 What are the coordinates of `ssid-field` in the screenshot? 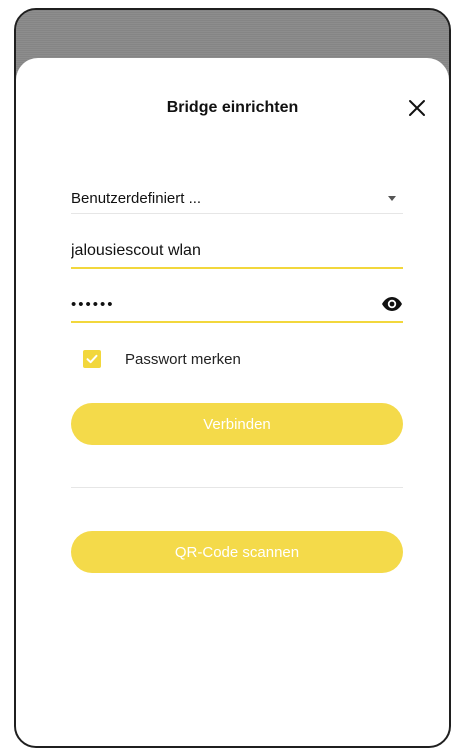 It's located at (237, 252).